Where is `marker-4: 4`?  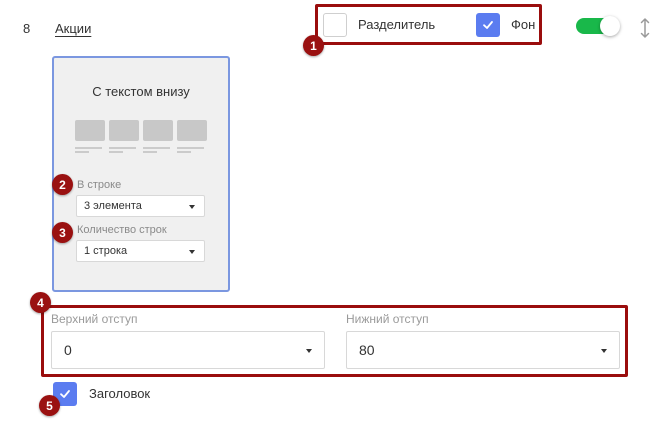
marker-4: 4 is located at coordinates (40, 302).